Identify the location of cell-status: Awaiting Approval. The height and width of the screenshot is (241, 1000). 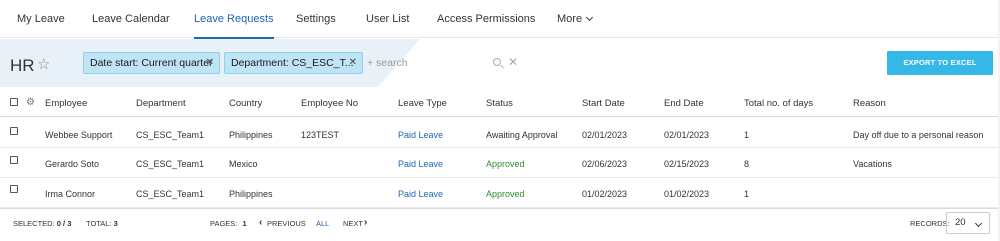
(522, 135).